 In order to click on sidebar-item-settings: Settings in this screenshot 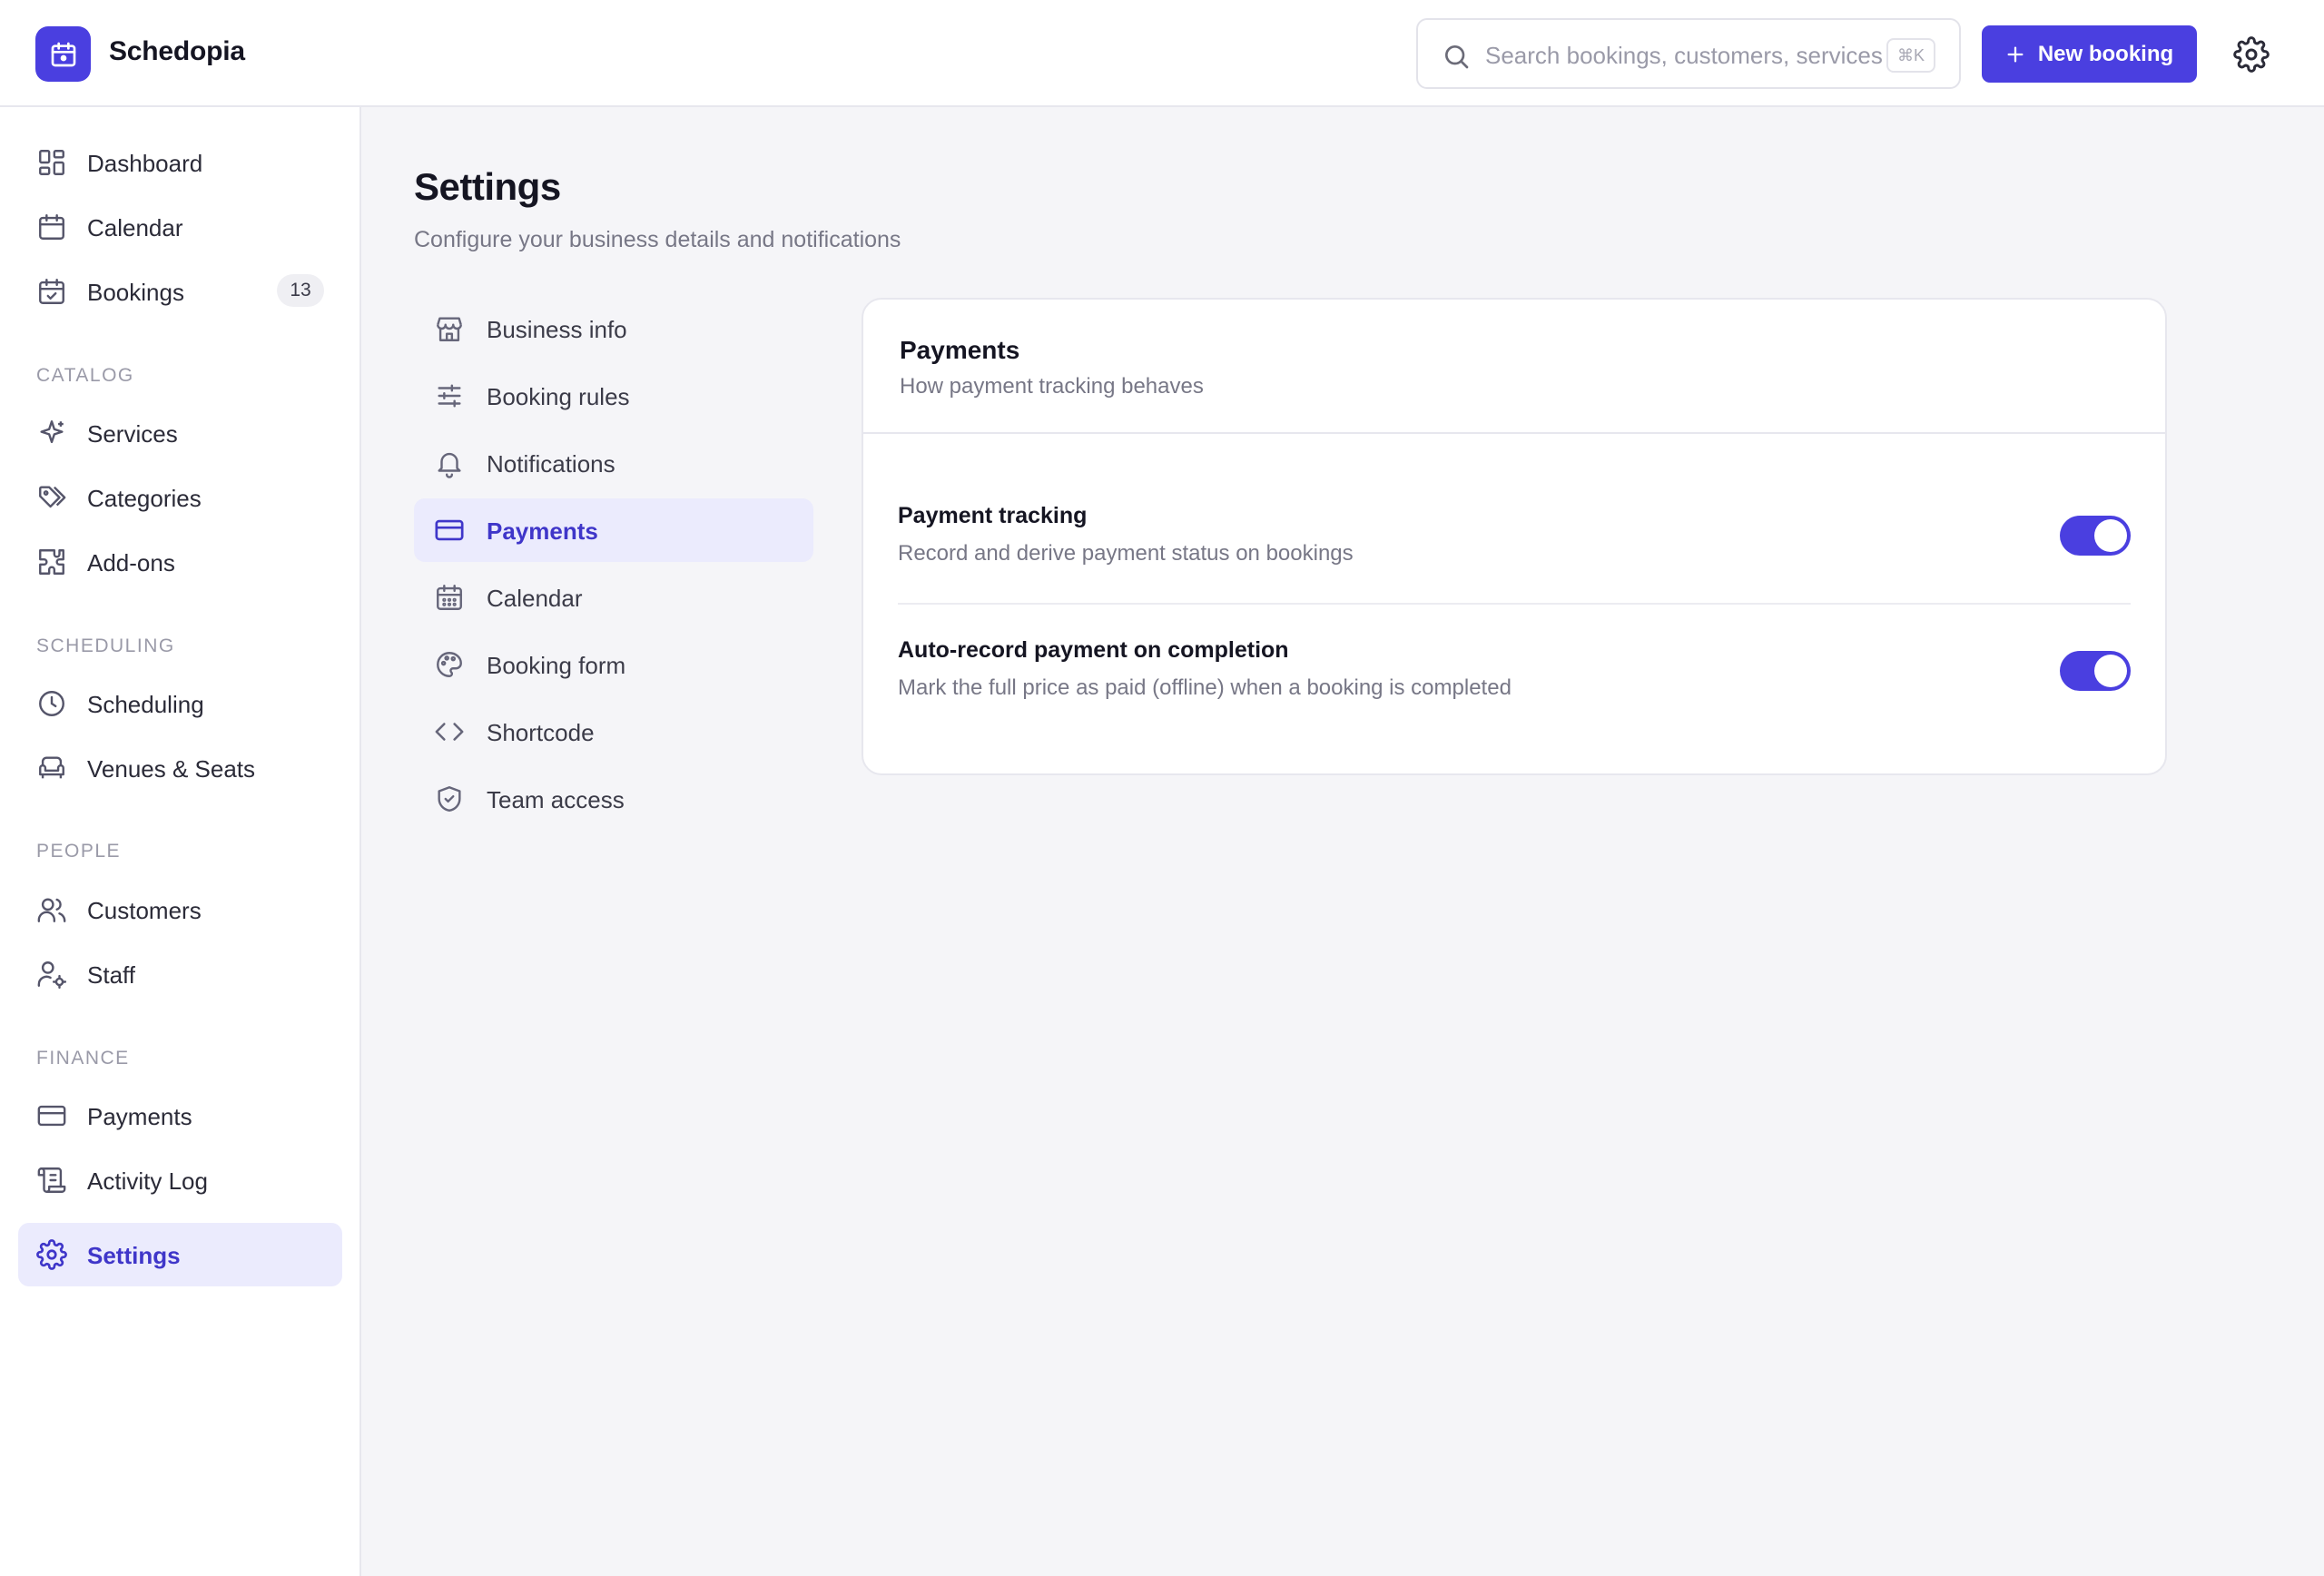, I will do `click(180, 1254)`.